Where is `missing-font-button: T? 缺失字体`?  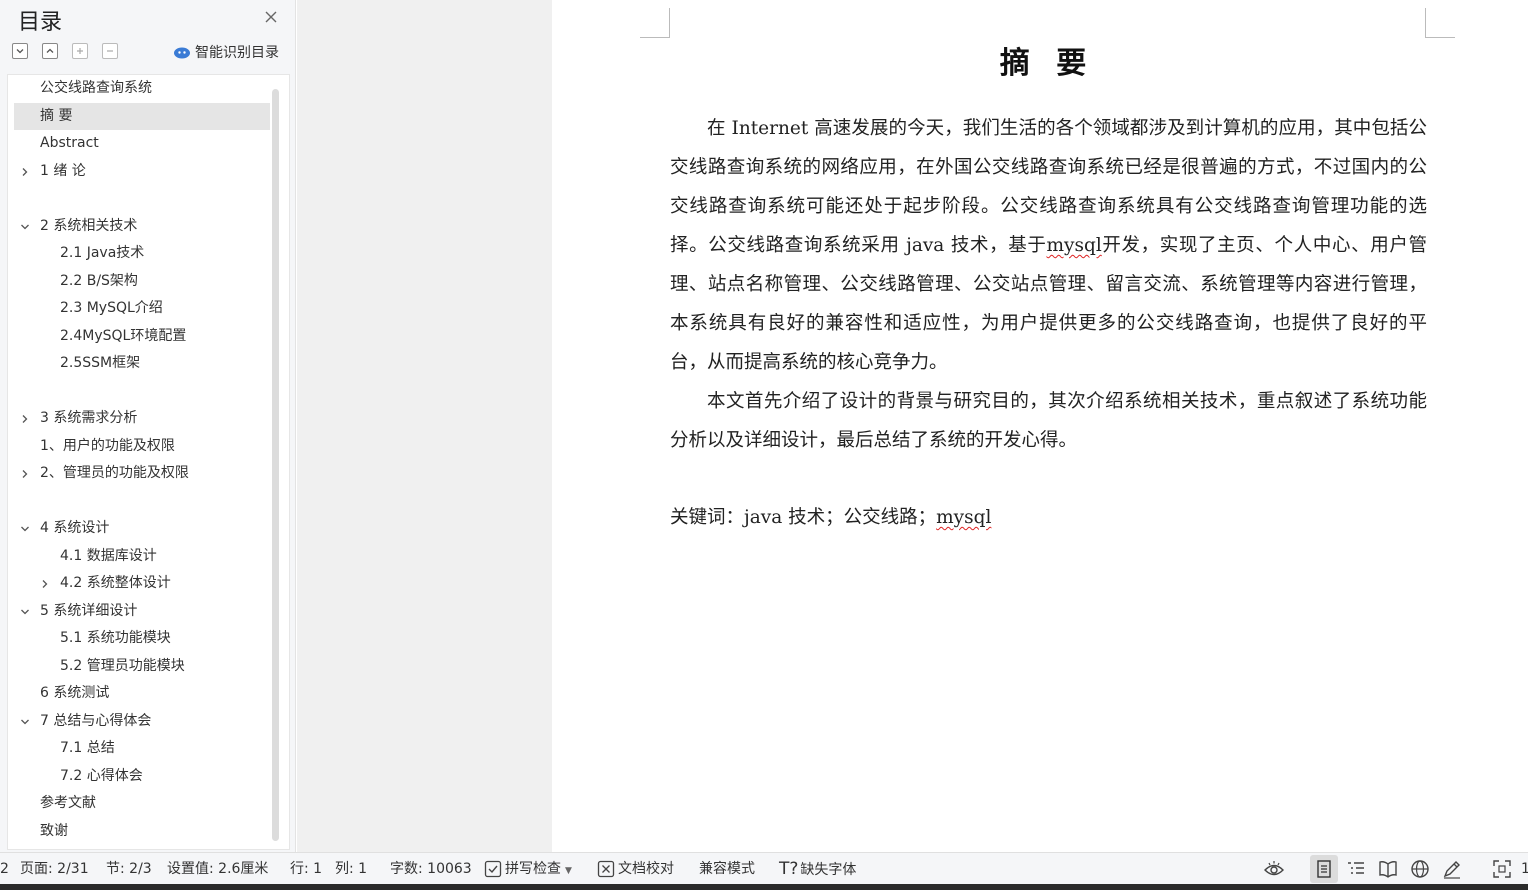
missing-font-button: T? 缺失字体 is located at coordinates (817, 869).